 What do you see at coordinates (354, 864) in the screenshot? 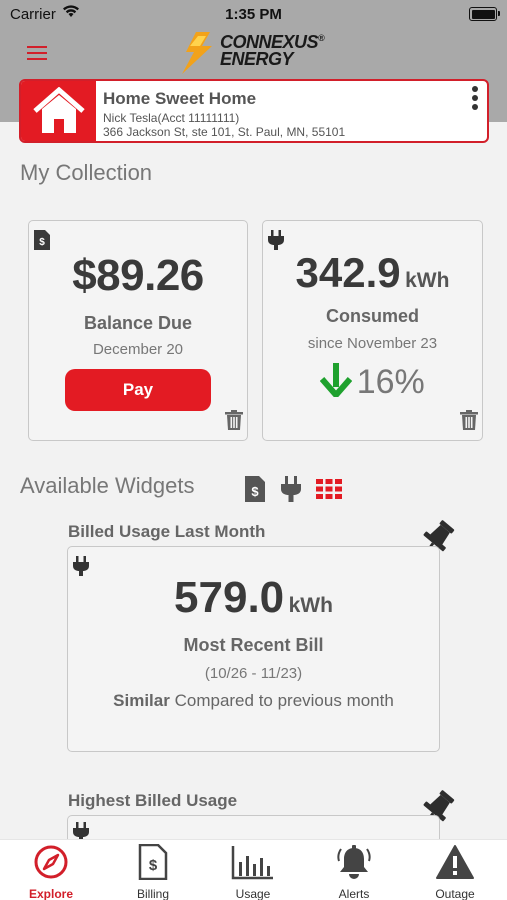
I see `bell-icon` at bounding box center [354, 864].